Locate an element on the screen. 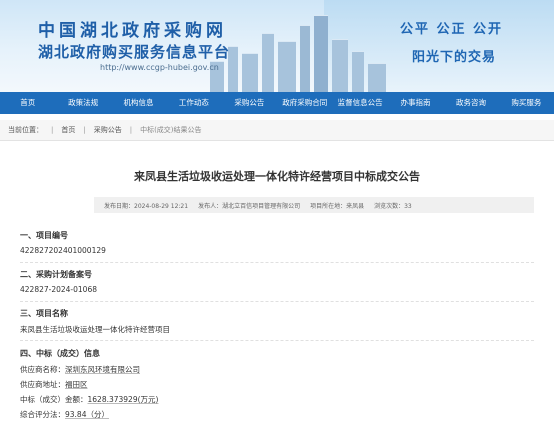 The width and height of the screenshot is (554, 422). nav-item-contracts: 政府采购合同 is located at coordinates (304, 103).